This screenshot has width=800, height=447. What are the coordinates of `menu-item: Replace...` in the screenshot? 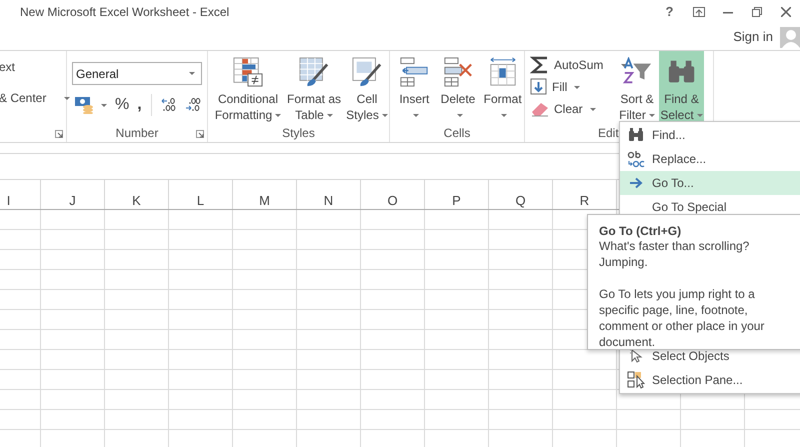 It's located at (710, 159).